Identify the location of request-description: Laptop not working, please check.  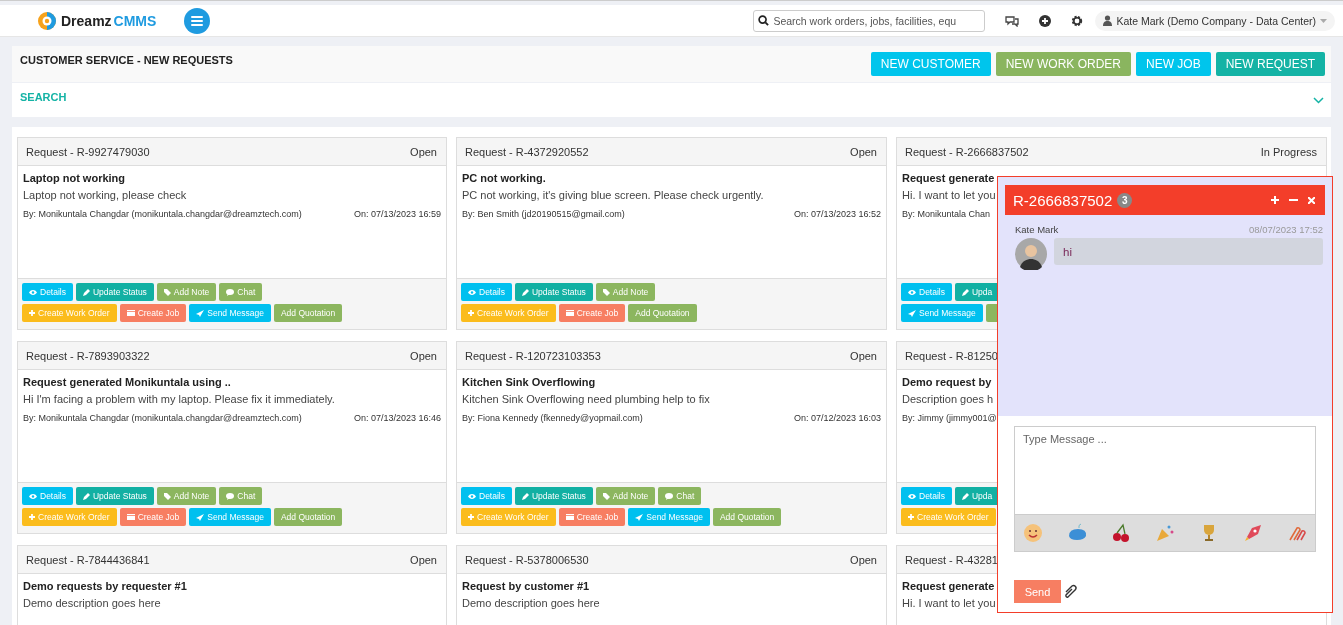
(105, 195).